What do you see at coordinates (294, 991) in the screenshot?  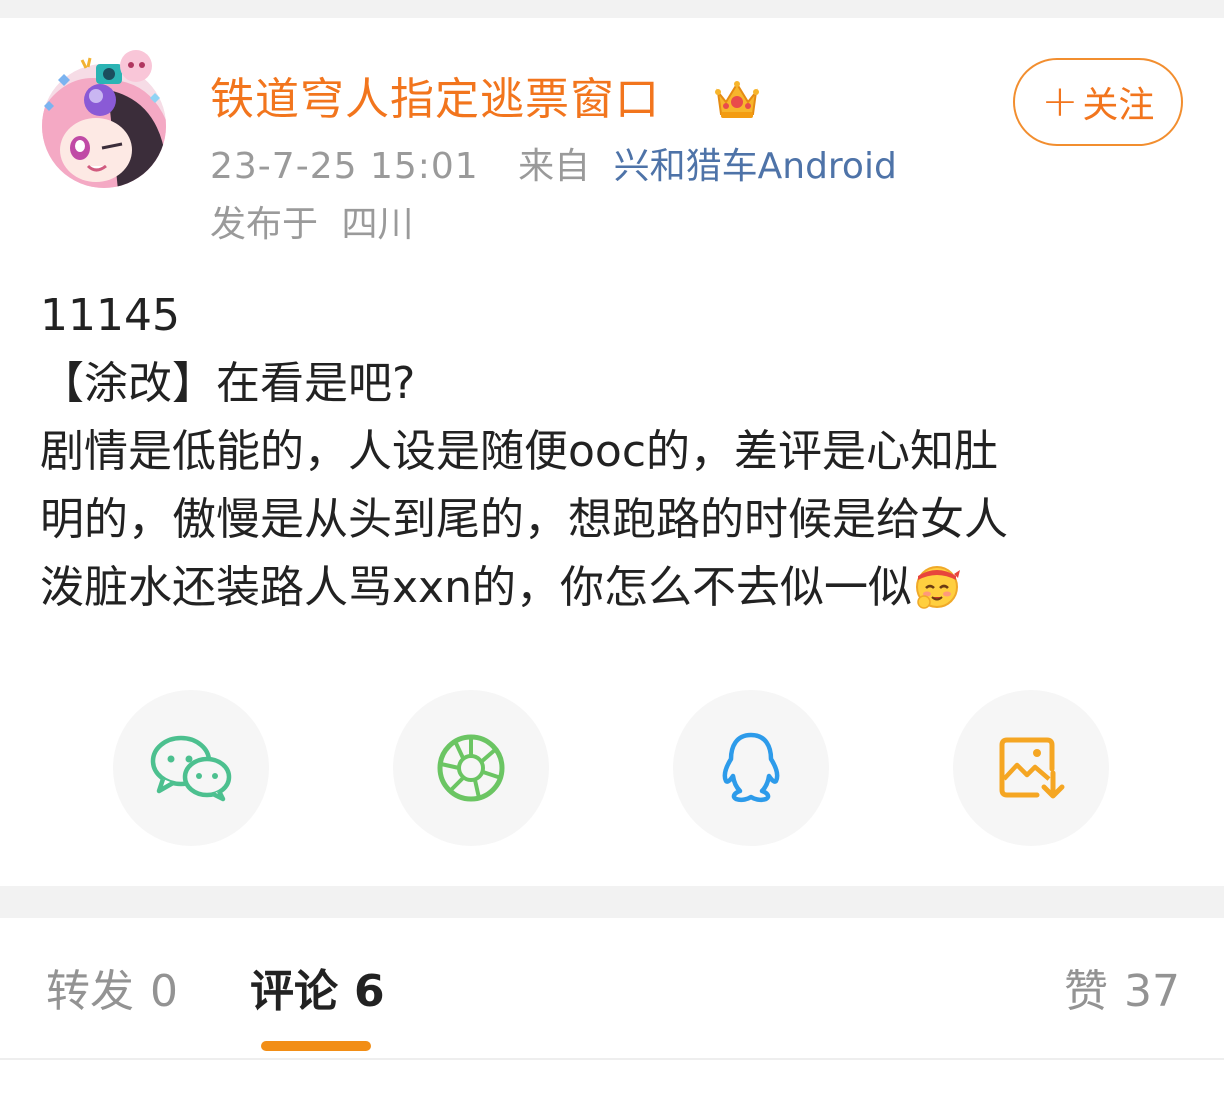 I see `tab-comment-label: 评论` at bounding box center [294, 991].